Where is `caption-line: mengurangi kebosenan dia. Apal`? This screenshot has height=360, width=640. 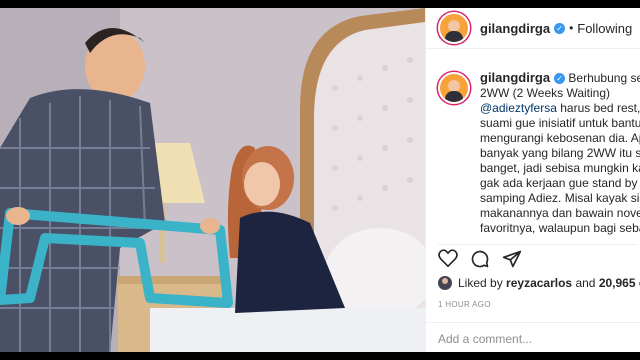 caption-line: mengurangi kebosenan dia. Apal is located at coordinates (560, 138).